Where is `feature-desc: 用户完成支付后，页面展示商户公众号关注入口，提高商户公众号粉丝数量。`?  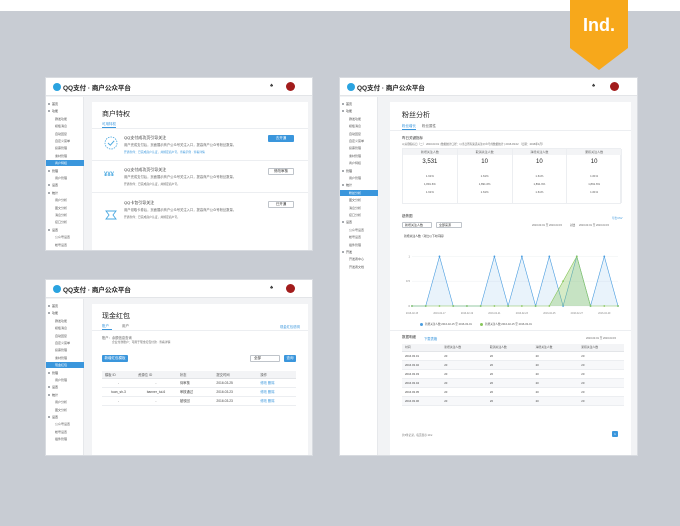
feature-desc: 用户完成支付后，页面展示商户公众号关注入口，提高商户公众号粉丝数量。 is located at coordinates (180, 145).